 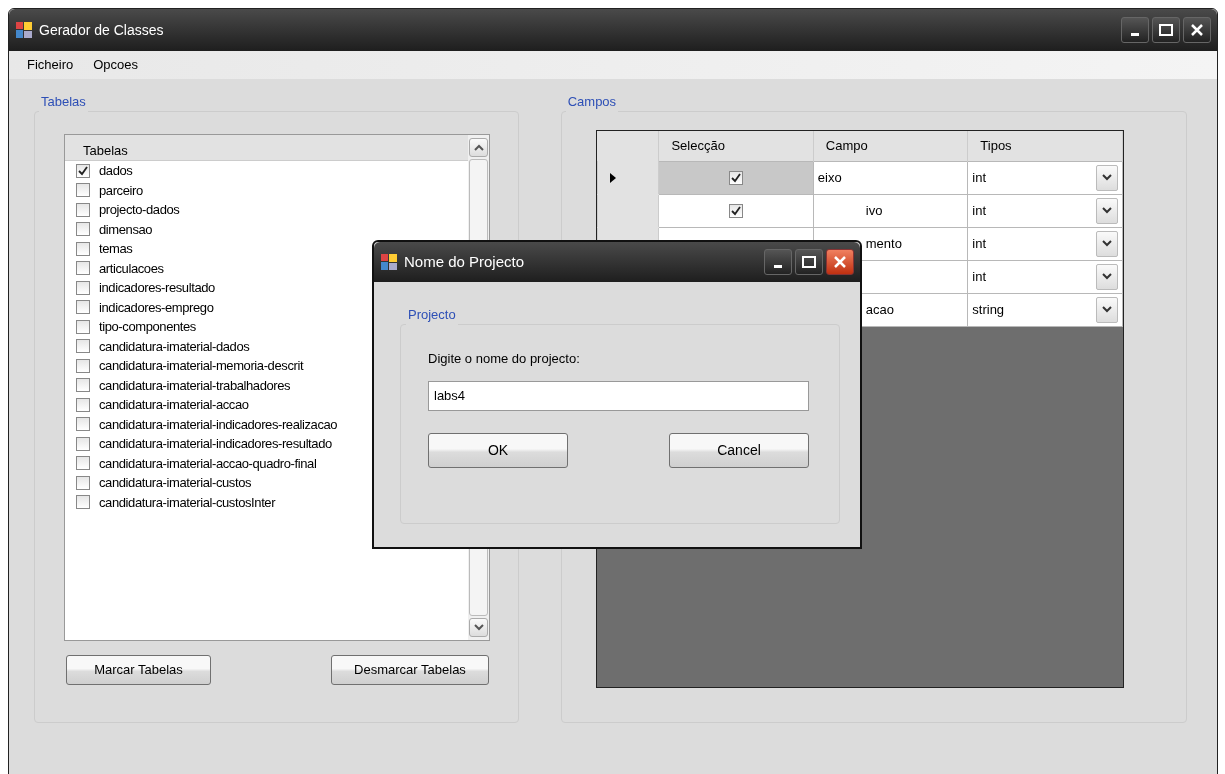 I want to click on item-label: articulacoes, so click(x=131, y=268).